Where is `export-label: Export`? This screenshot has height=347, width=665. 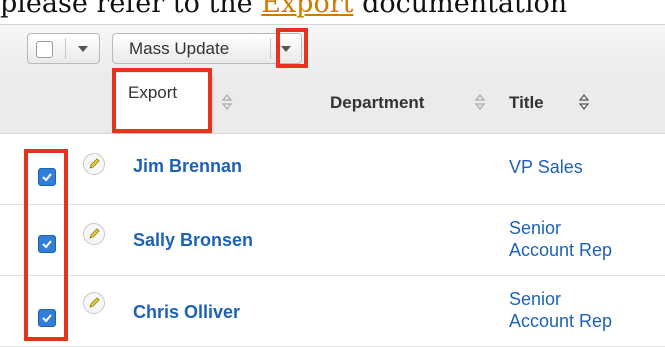
export-label: Export is located at coordinates (153, 92).